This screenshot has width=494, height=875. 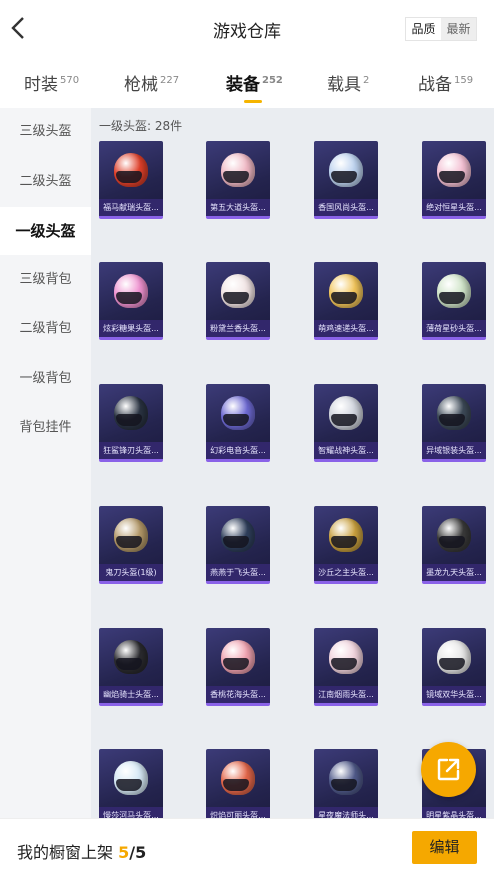 What do you see at coordinates (45, 428) in the screenshot?
I see `sidebar-item-backpack-charm: 背包挂件` at bounding box center [45, 428].